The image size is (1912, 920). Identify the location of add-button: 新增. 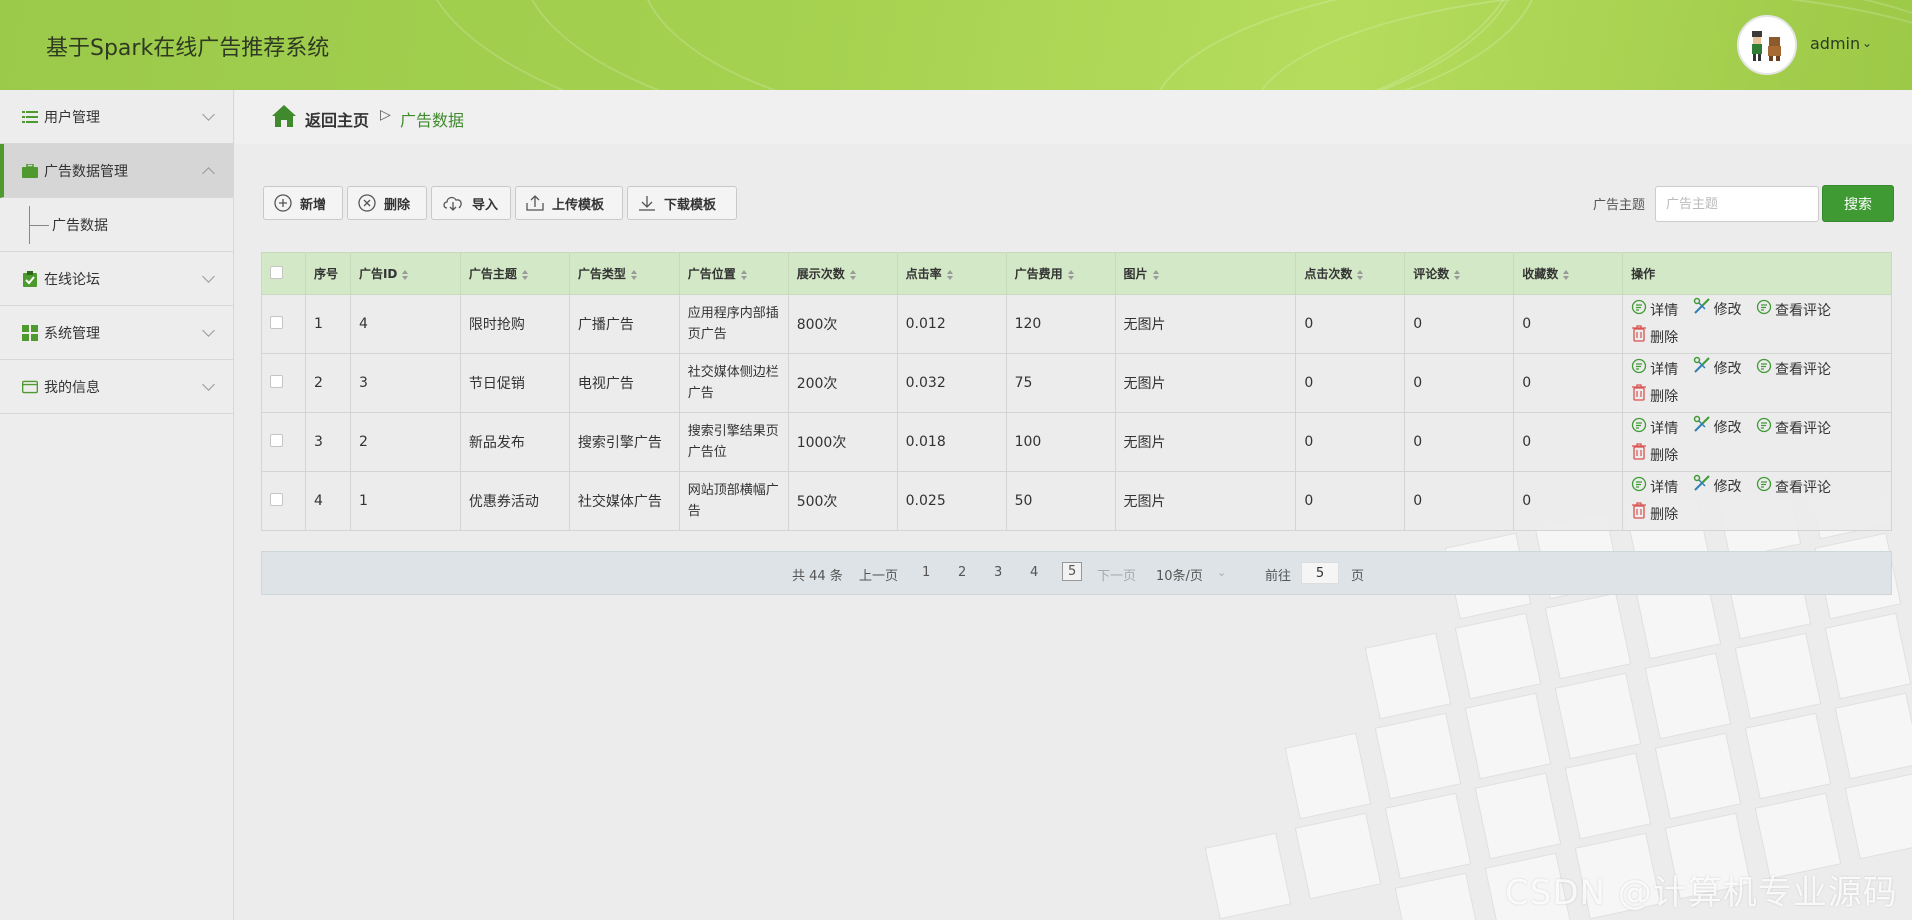
(303, 203).